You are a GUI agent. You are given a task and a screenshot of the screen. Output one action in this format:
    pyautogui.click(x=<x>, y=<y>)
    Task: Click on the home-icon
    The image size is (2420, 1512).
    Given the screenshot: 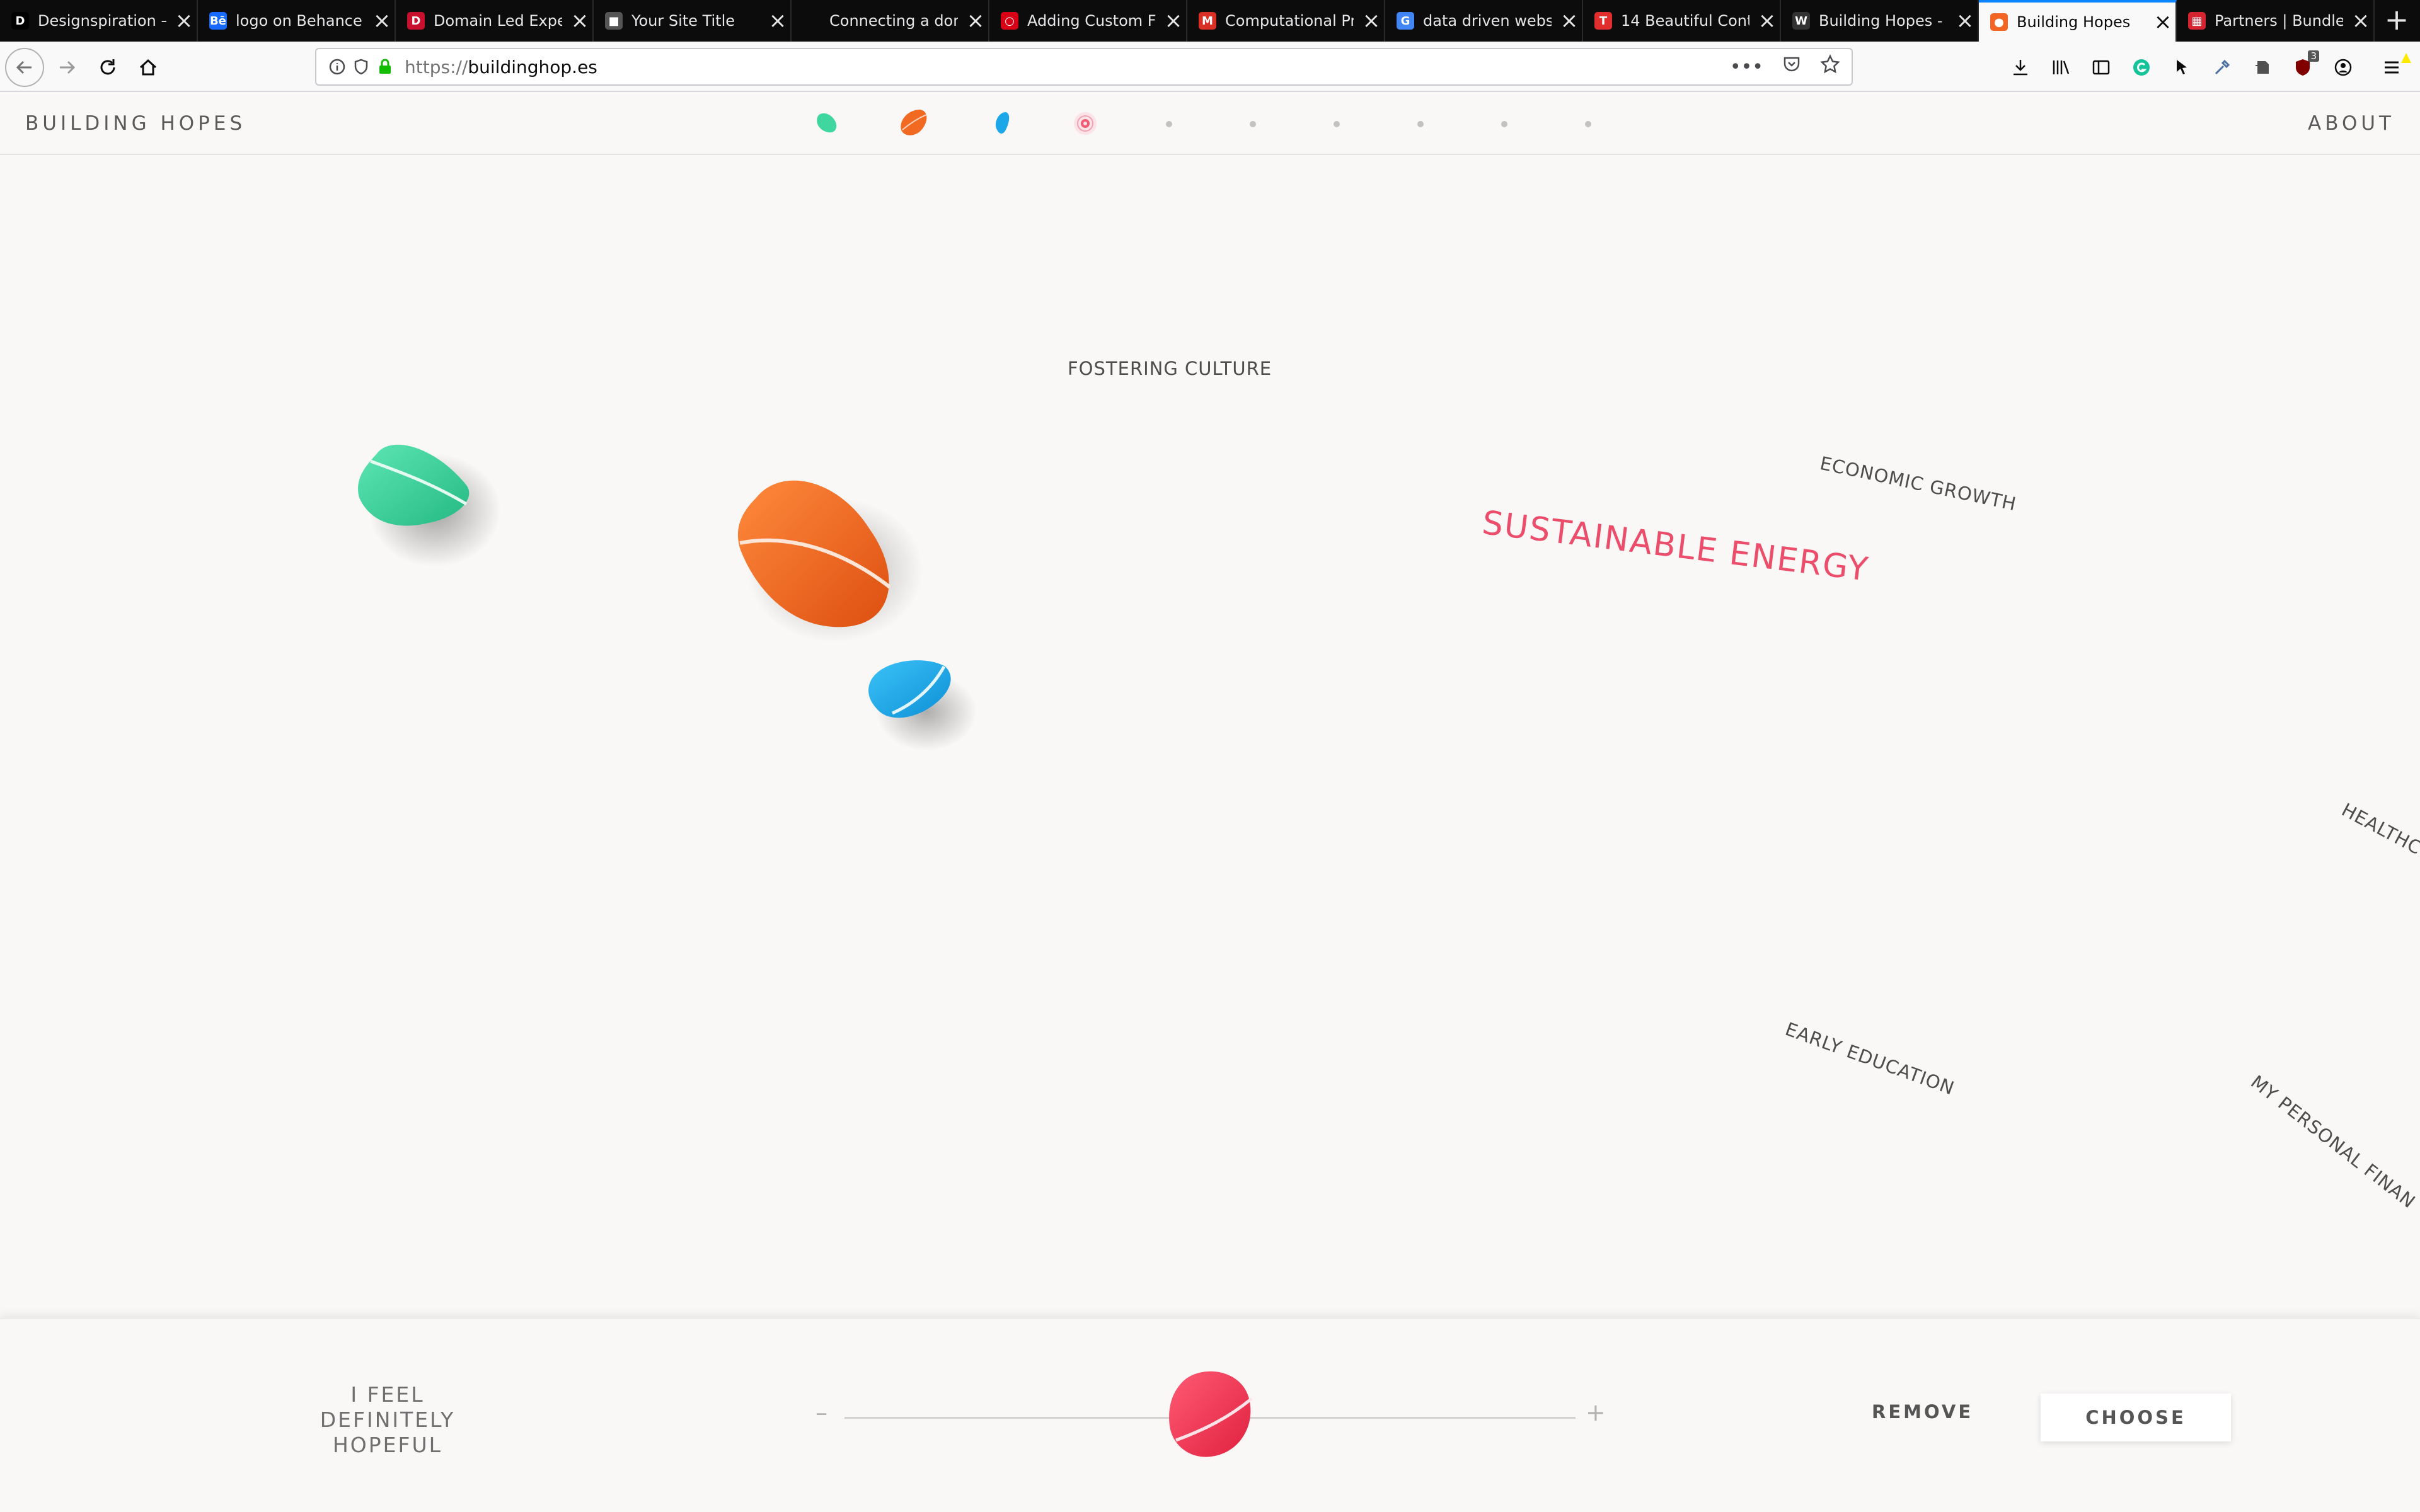 What is the action you would take?
    pyautogui.click(x=148, y=67)
    